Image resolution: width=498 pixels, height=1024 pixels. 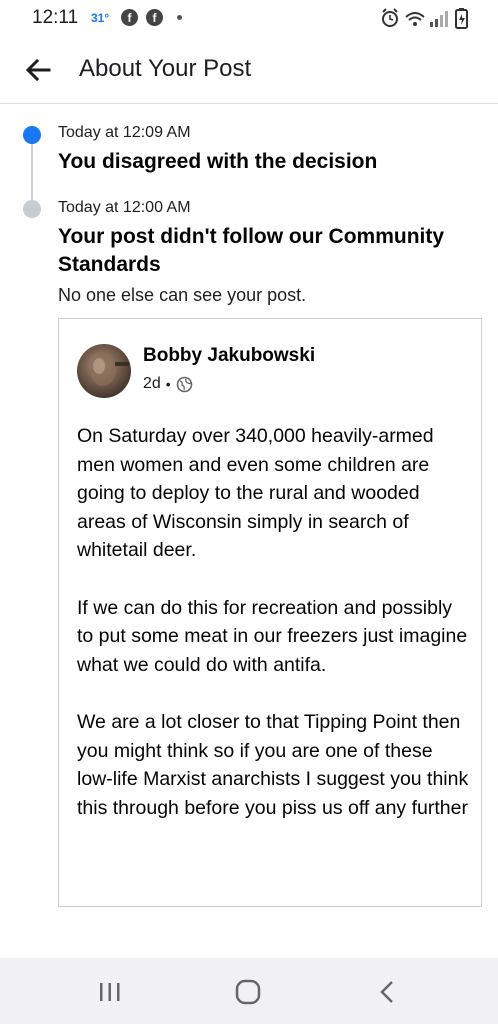 What do you see at coordinates (32, 209) in the screenshot?
I see `timeline-dot-inactive` at bounding box center [32, 209].